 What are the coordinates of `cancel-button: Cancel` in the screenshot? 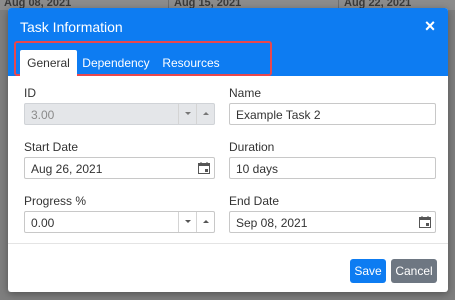 It's located at (414, 271).